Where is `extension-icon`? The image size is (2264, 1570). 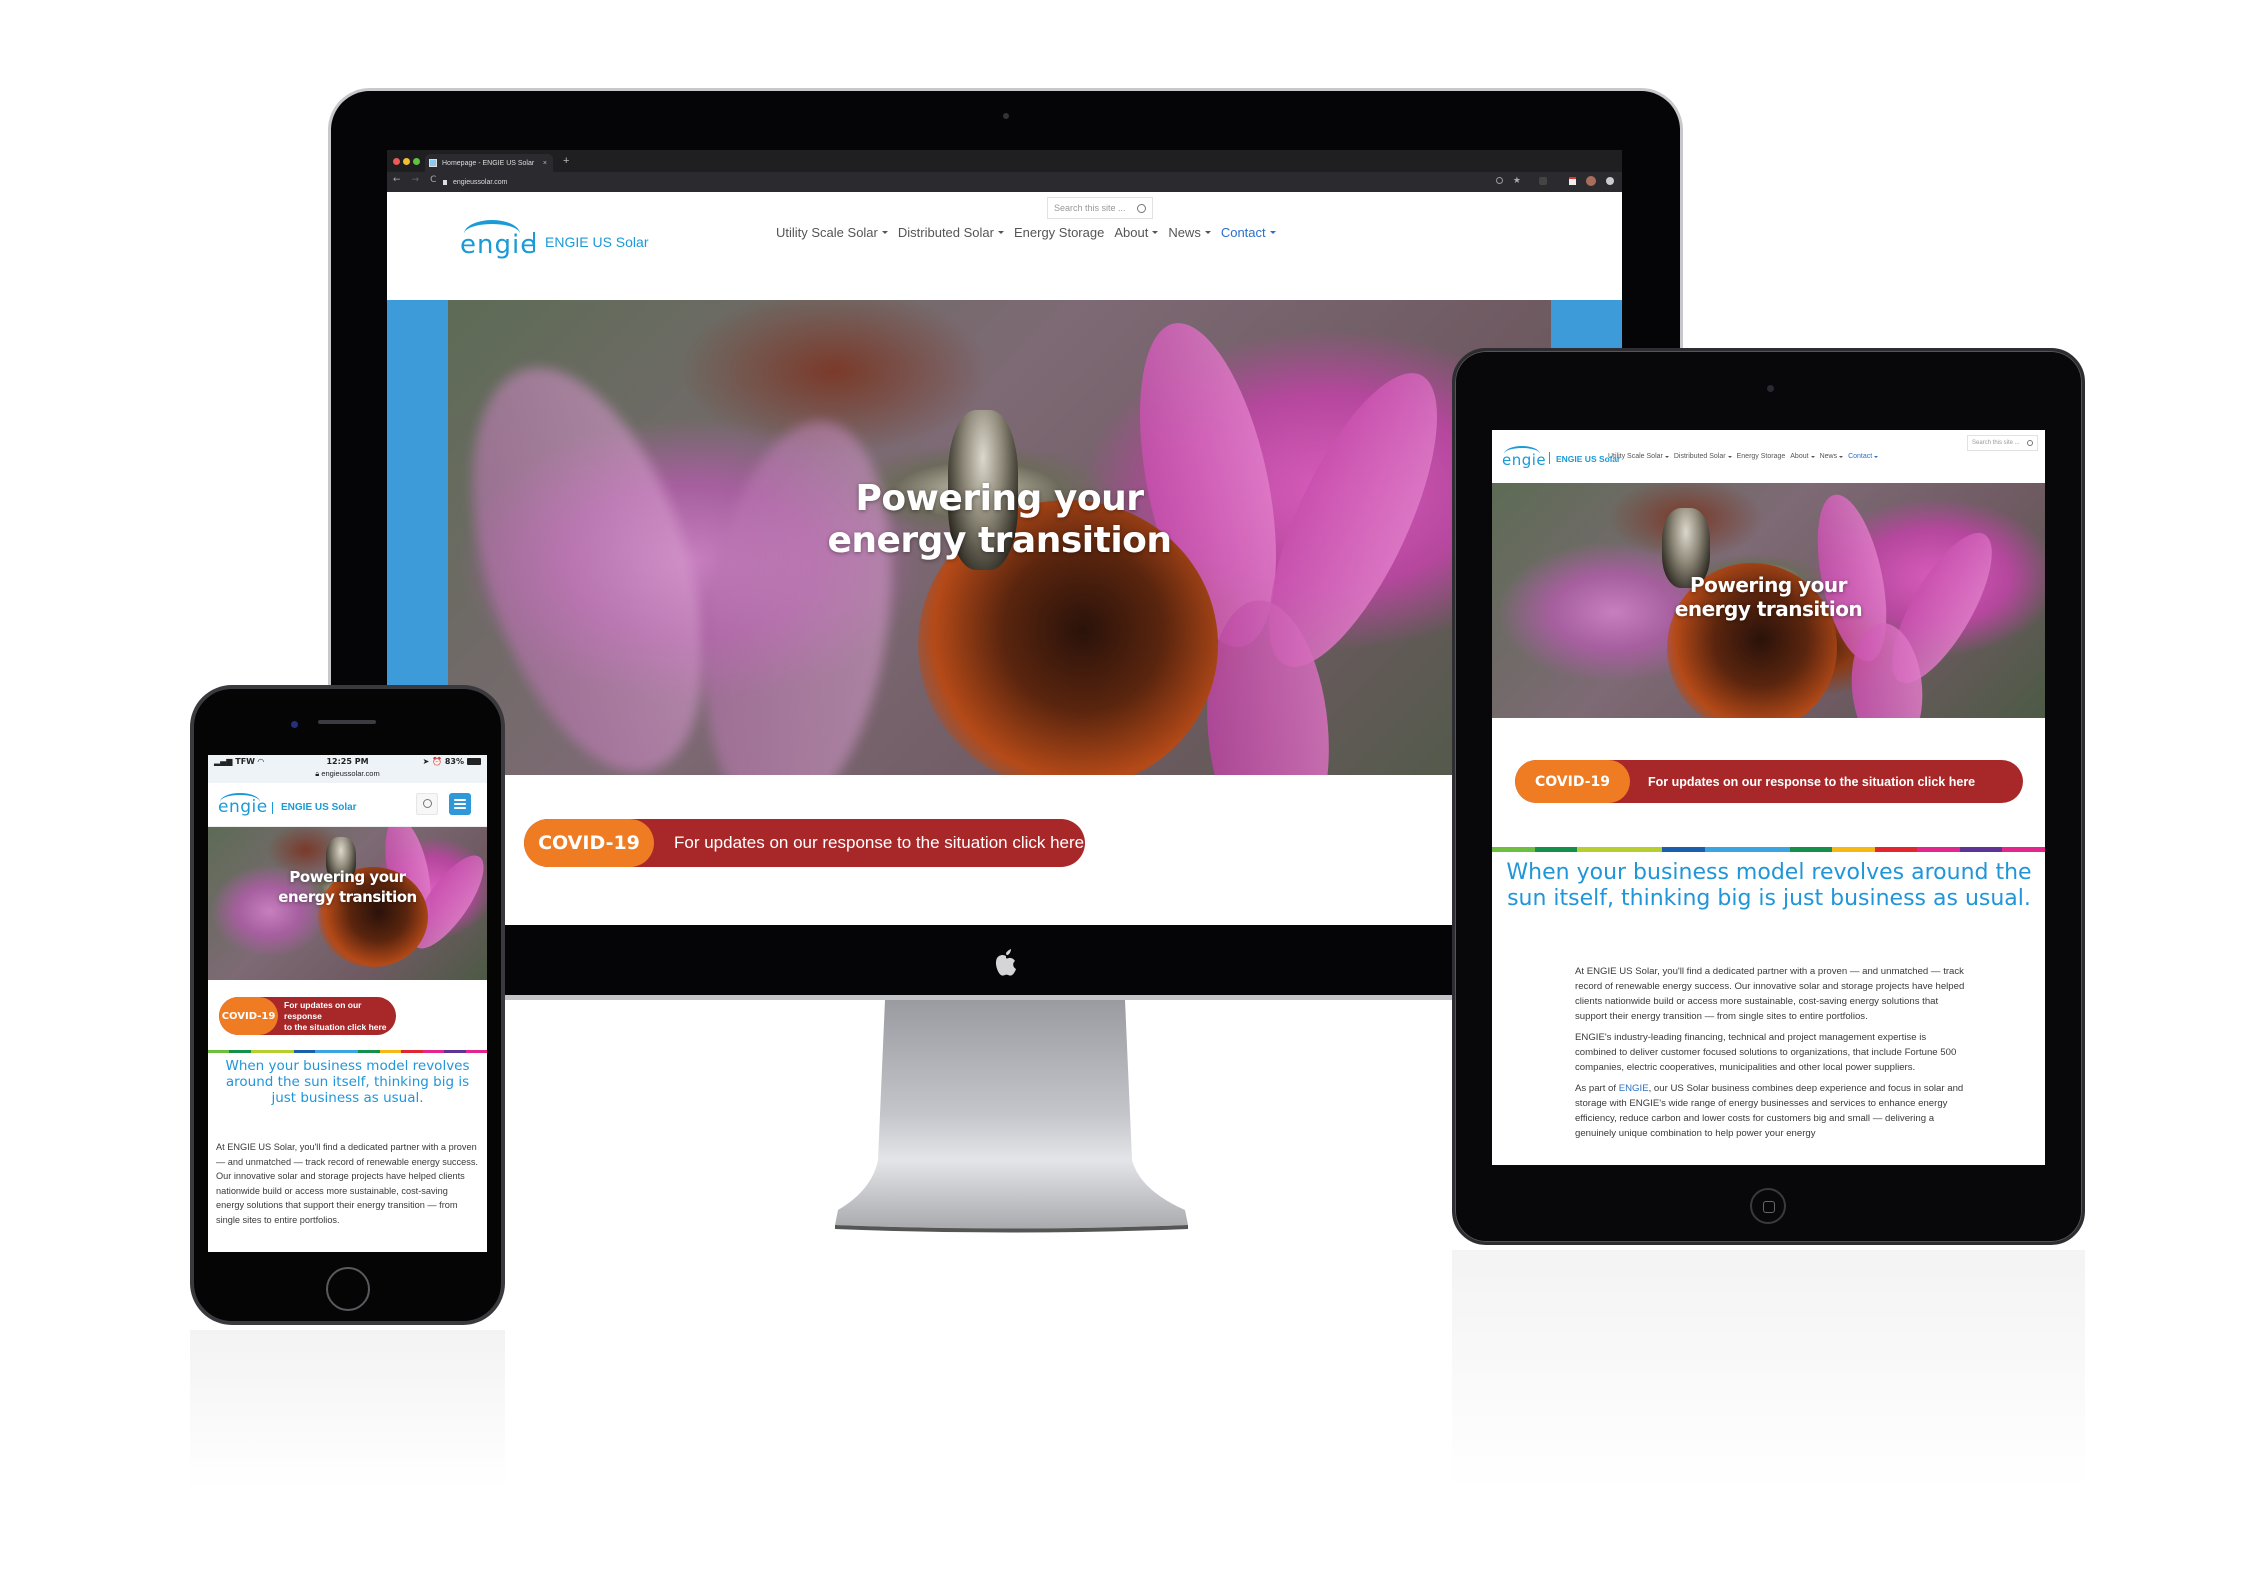
extension-icon is located at coordinates (1543, 180).